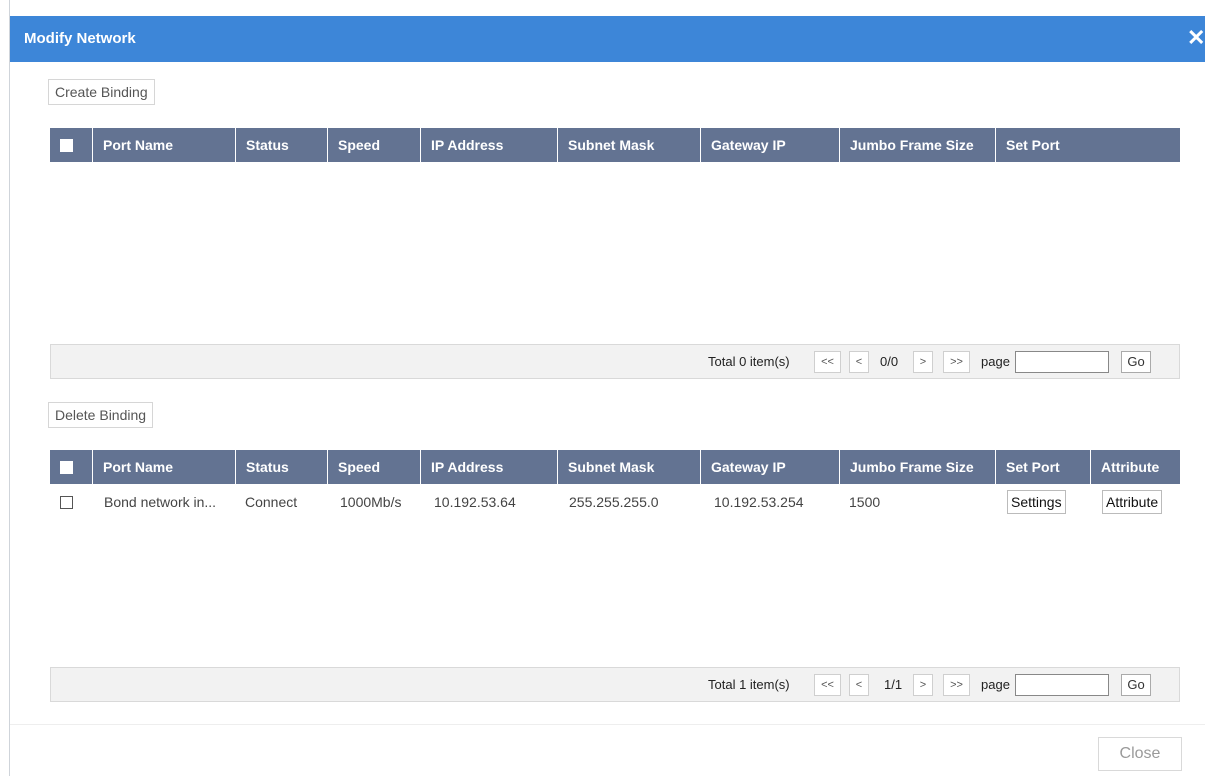 Image resolution: width=1205 pixels, height=776 pixels. What do you see at coordinates (371, 502) in the screenshot?
I see `cell-speed: 1000Mb/s` at bounding box center [371, 502].